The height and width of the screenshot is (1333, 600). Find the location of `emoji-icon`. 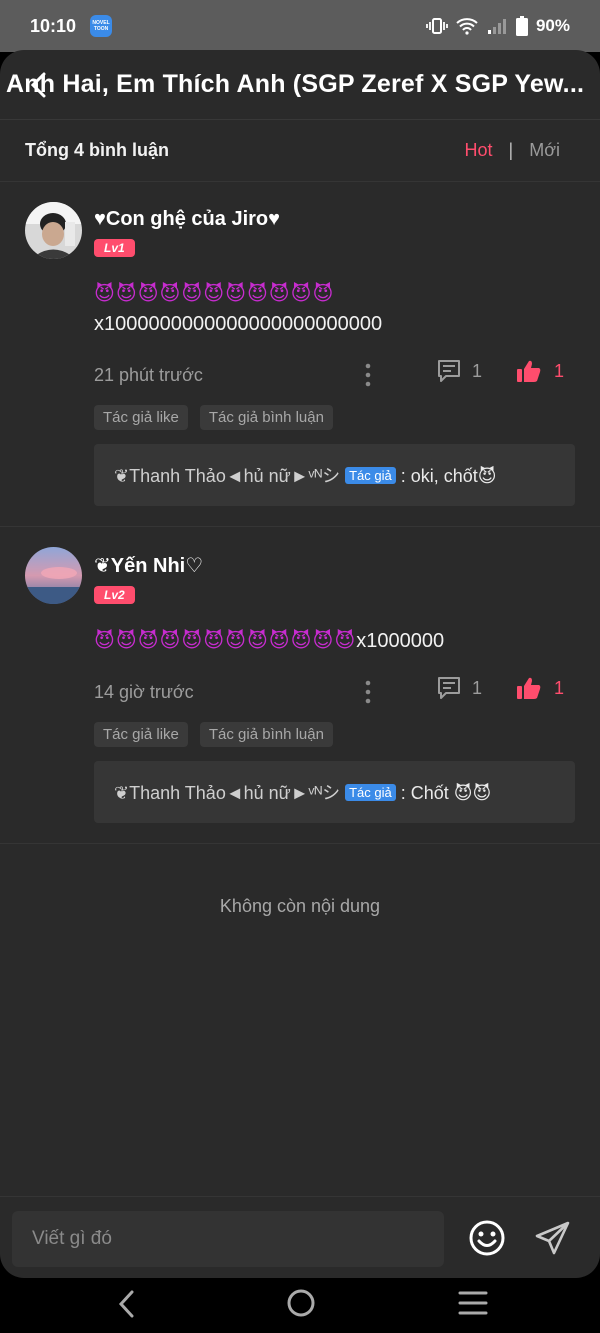

emoji-icon is located at coordinates (487, 1240).